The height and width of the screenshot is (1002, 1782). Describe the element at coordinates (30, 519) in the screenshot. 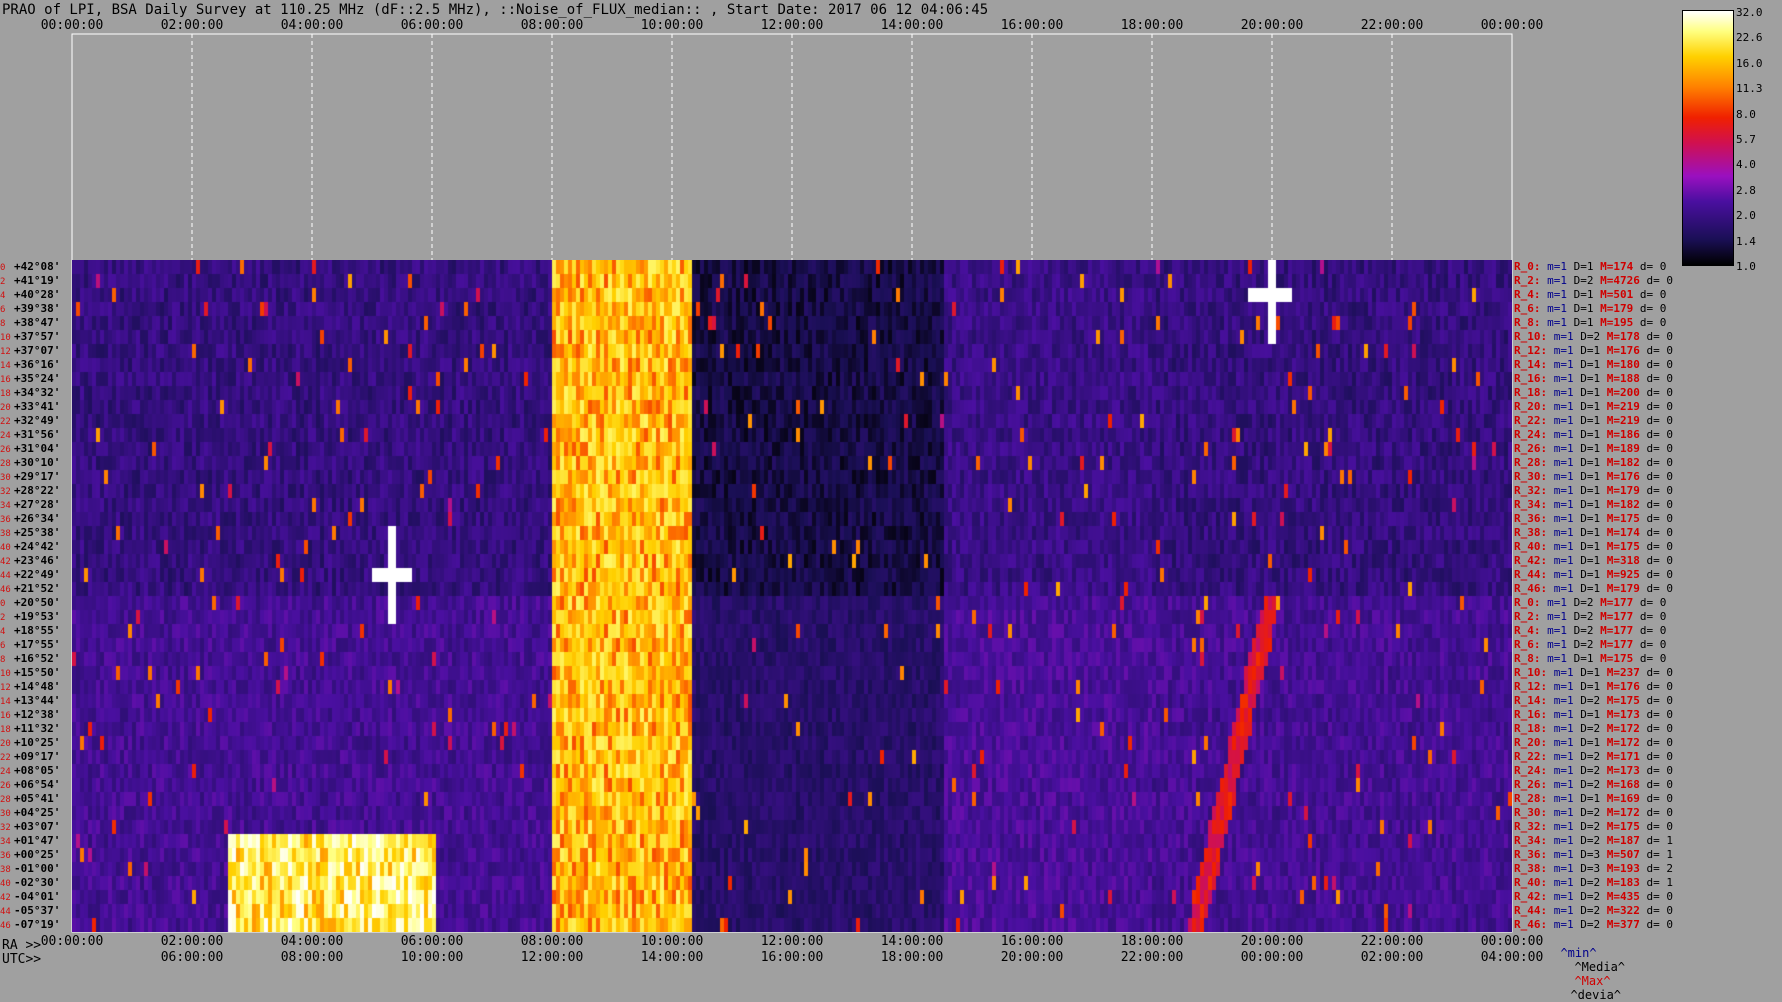

I see `dec-label-18: 36 +26°34'` at that location.